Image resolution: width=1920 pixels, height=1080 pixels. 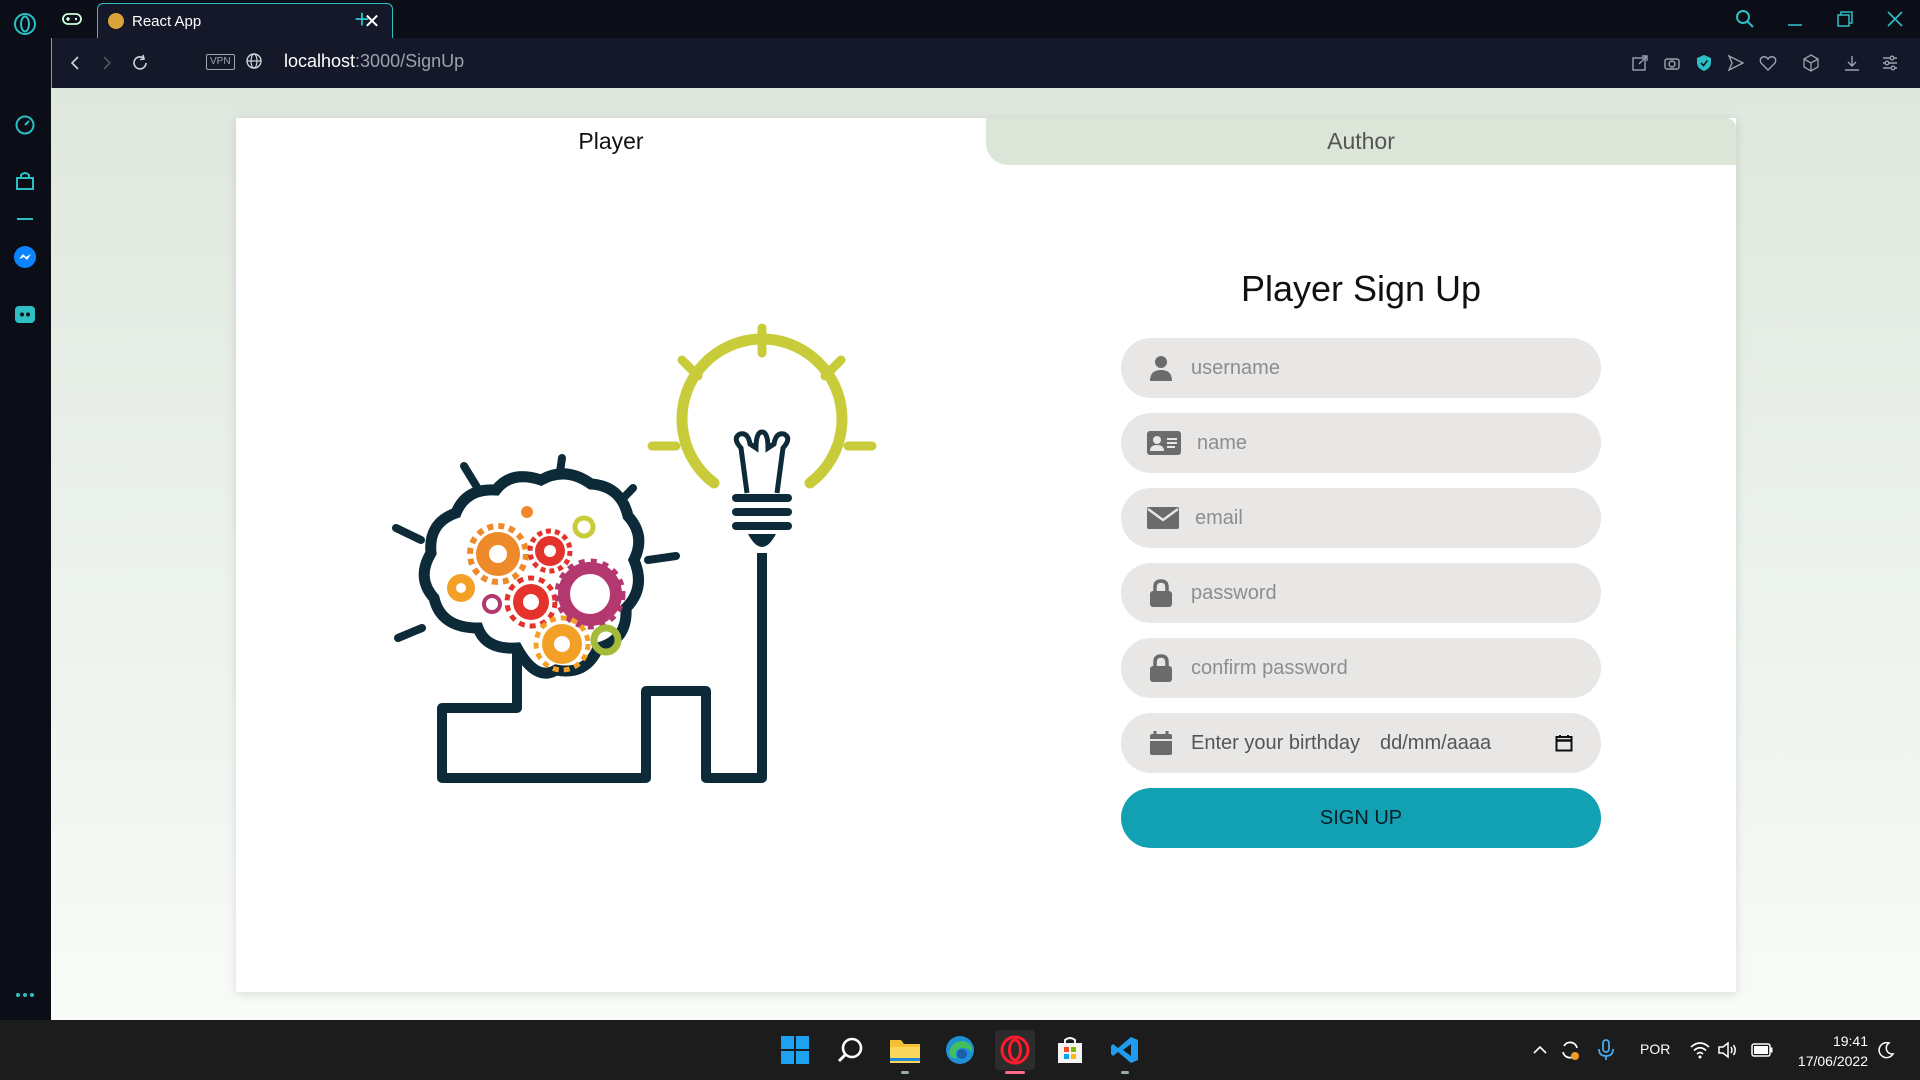 I want to click on id-card-icon, so click(x=1164, y=443).